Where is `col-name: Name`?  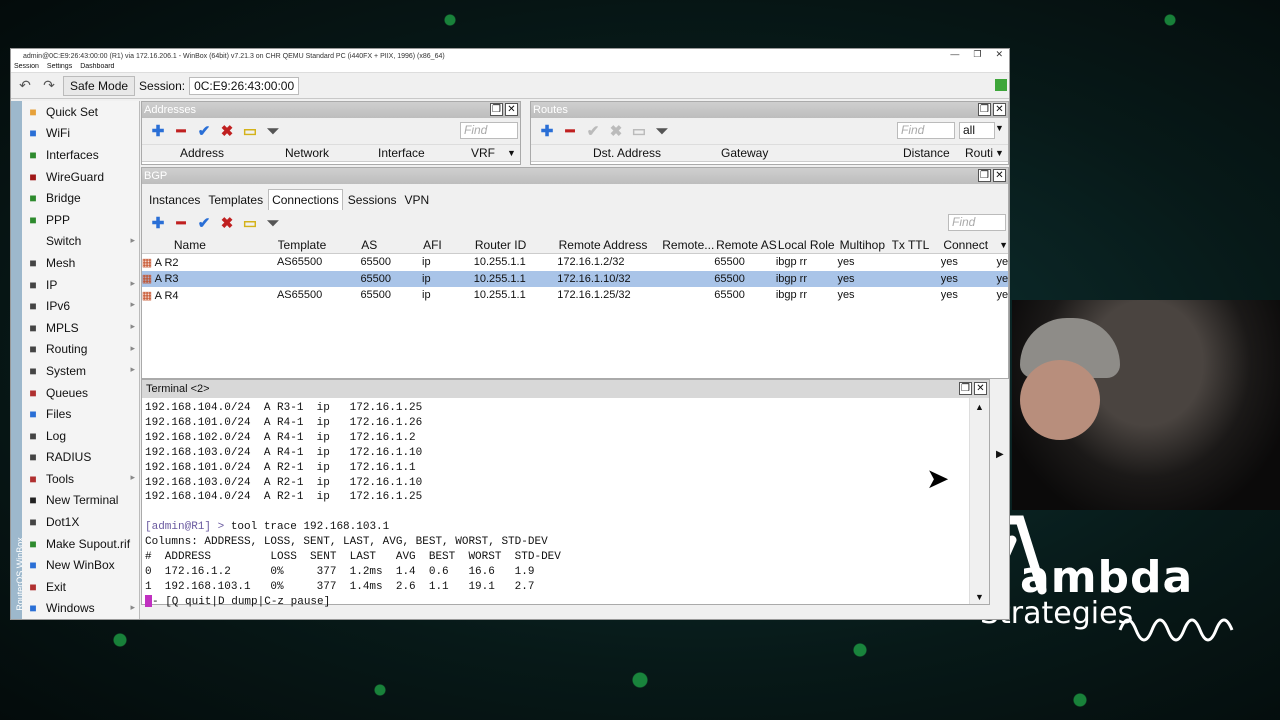 col-name: Name is located at coordinates (226, 245).